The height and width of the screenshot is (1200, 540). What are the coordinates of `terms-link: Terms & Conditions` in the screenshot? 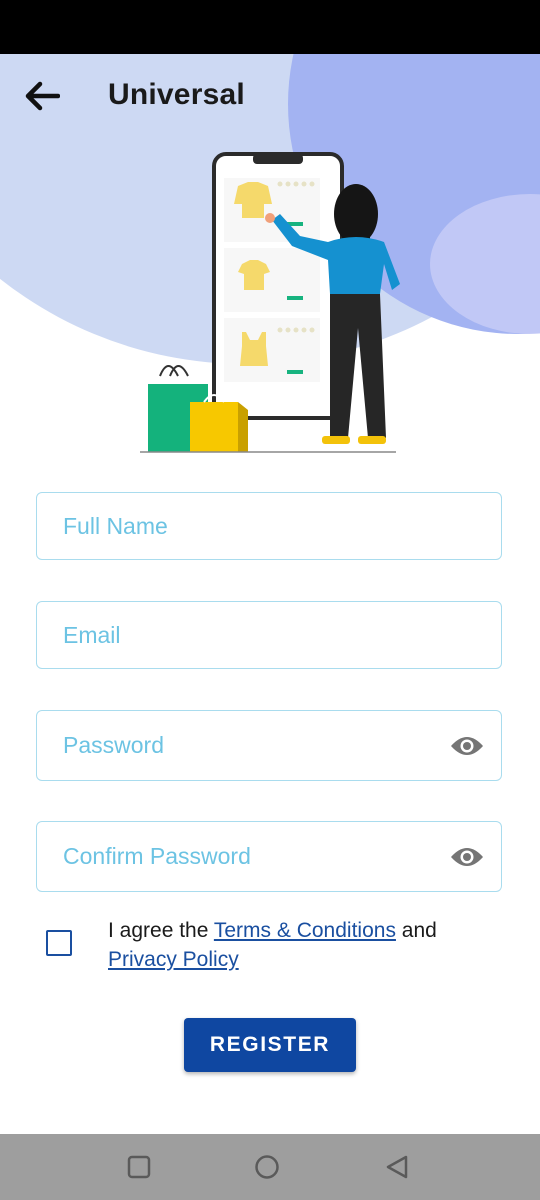 It's located at (305, 930).